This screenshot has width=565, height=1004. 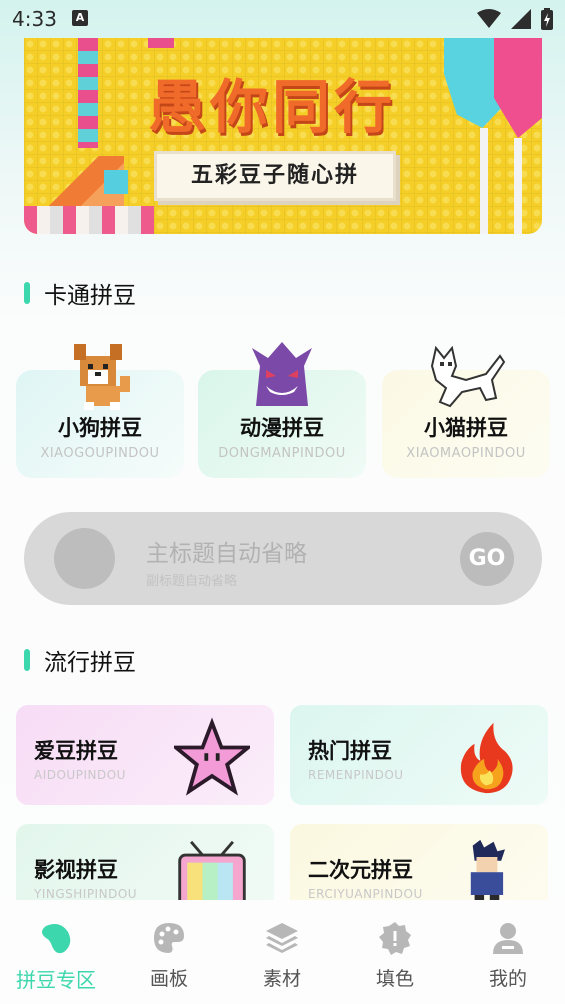 I want to click on battery-icon, so click(x=547, y=19).